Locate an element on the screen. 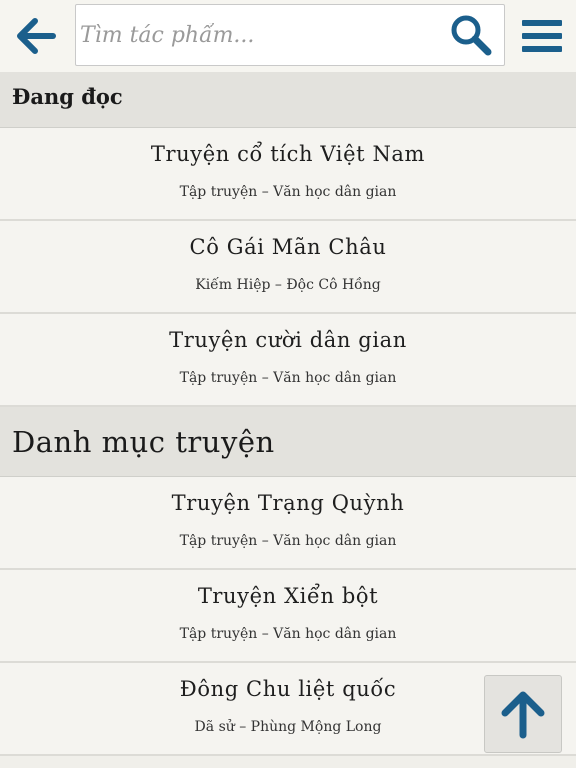 Image resolution: width=576 pixels, height=768 pixels. book-title: Truyện Xiển bột is located at coordinates (288, 596).